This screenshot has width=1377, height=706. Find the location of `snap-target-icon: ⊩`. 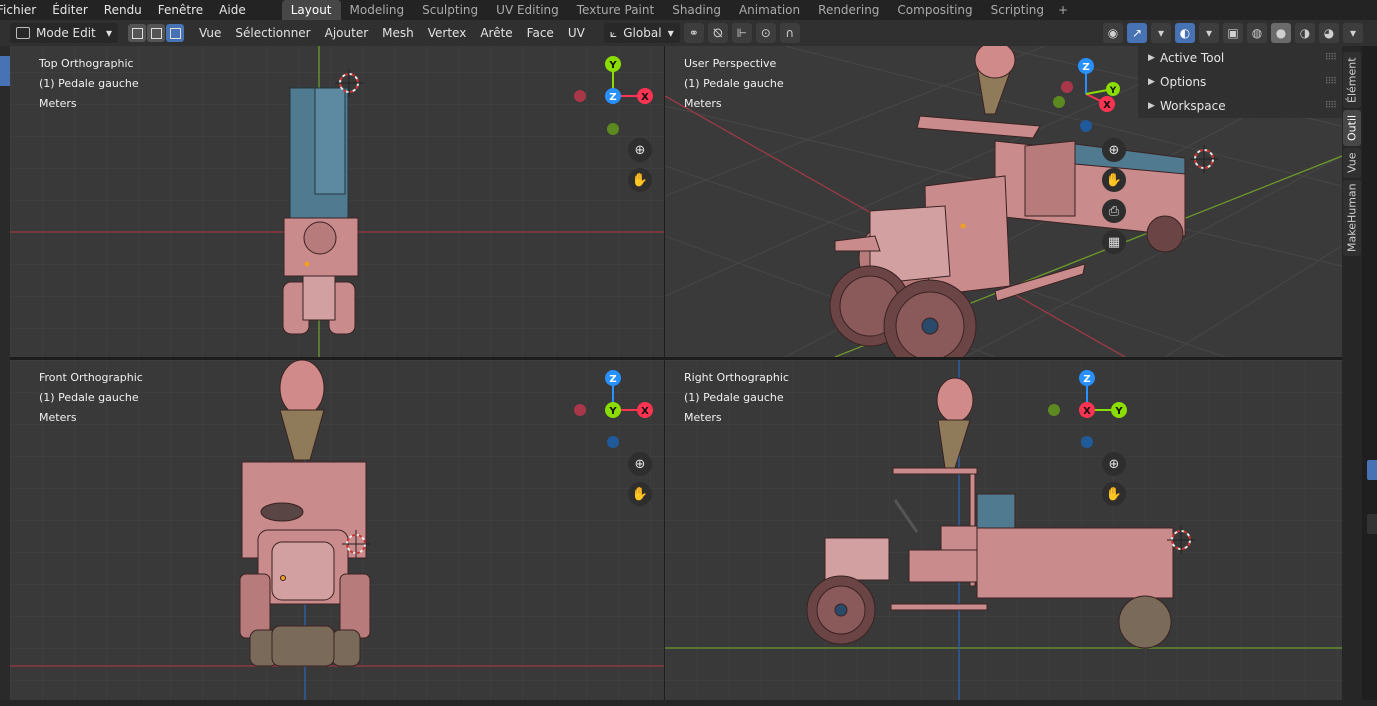

snap-target-icon: ⊩ is located at coordinates (741, 33).